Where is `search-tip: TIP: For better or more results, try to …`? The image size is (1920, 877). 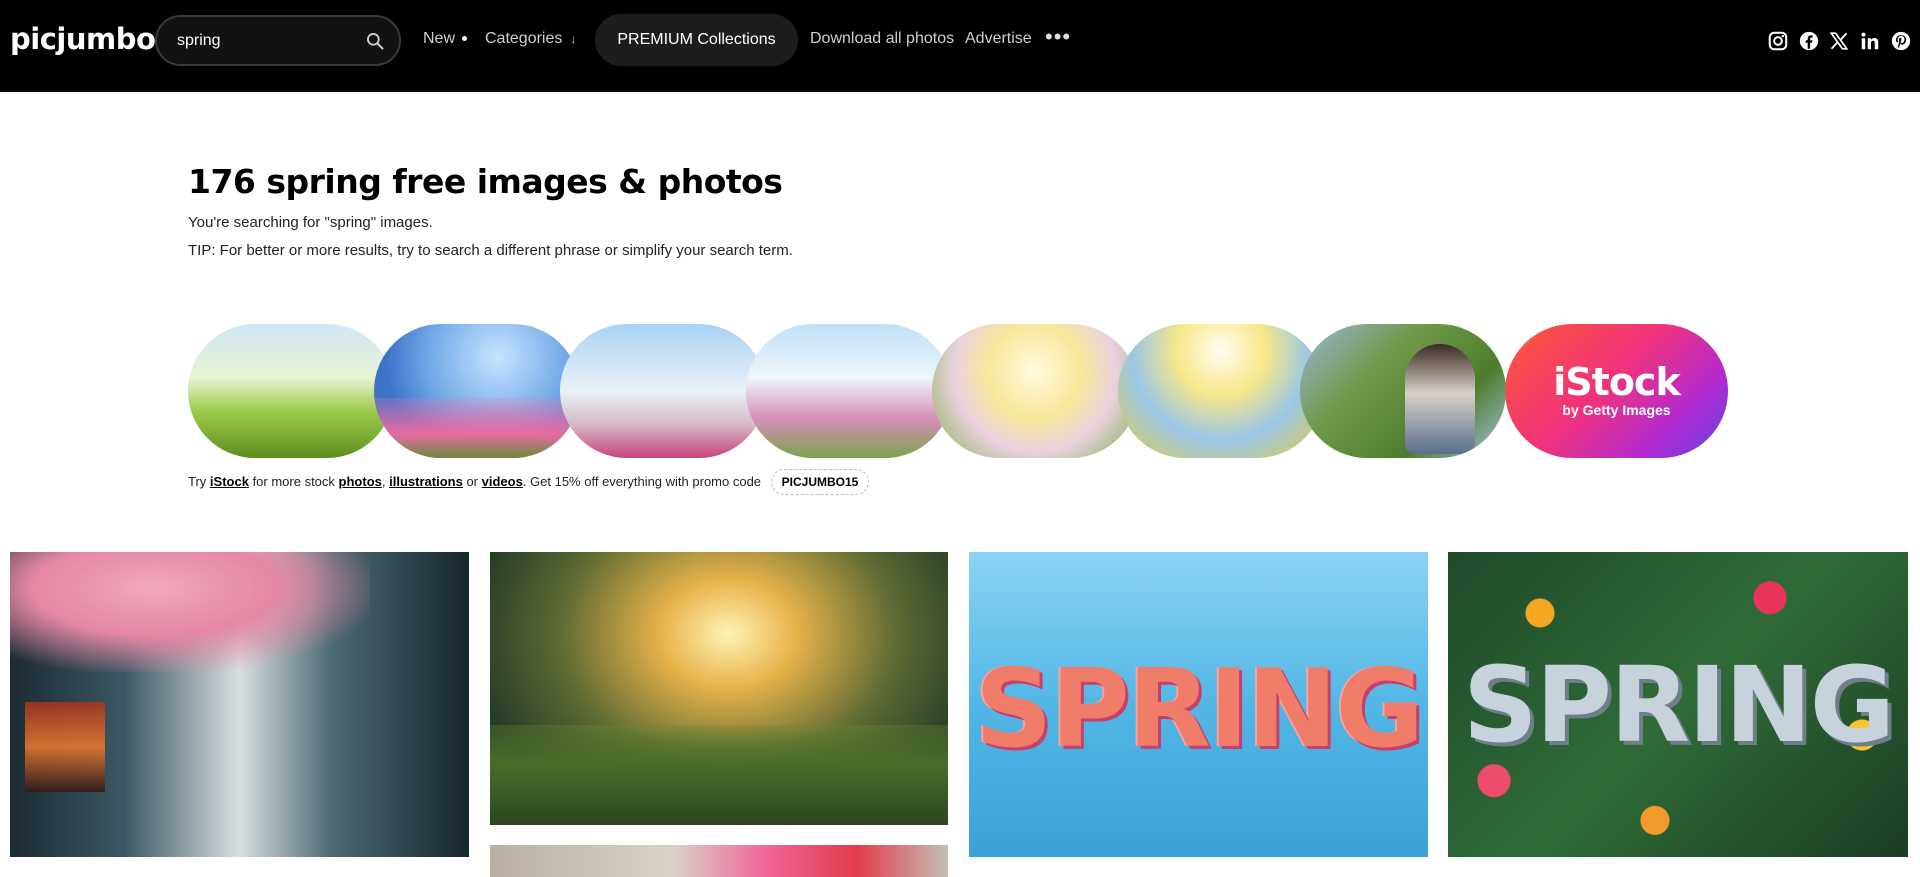
search-tip: TIP: For better or more results, try to … is located at coordinates (490, 250).